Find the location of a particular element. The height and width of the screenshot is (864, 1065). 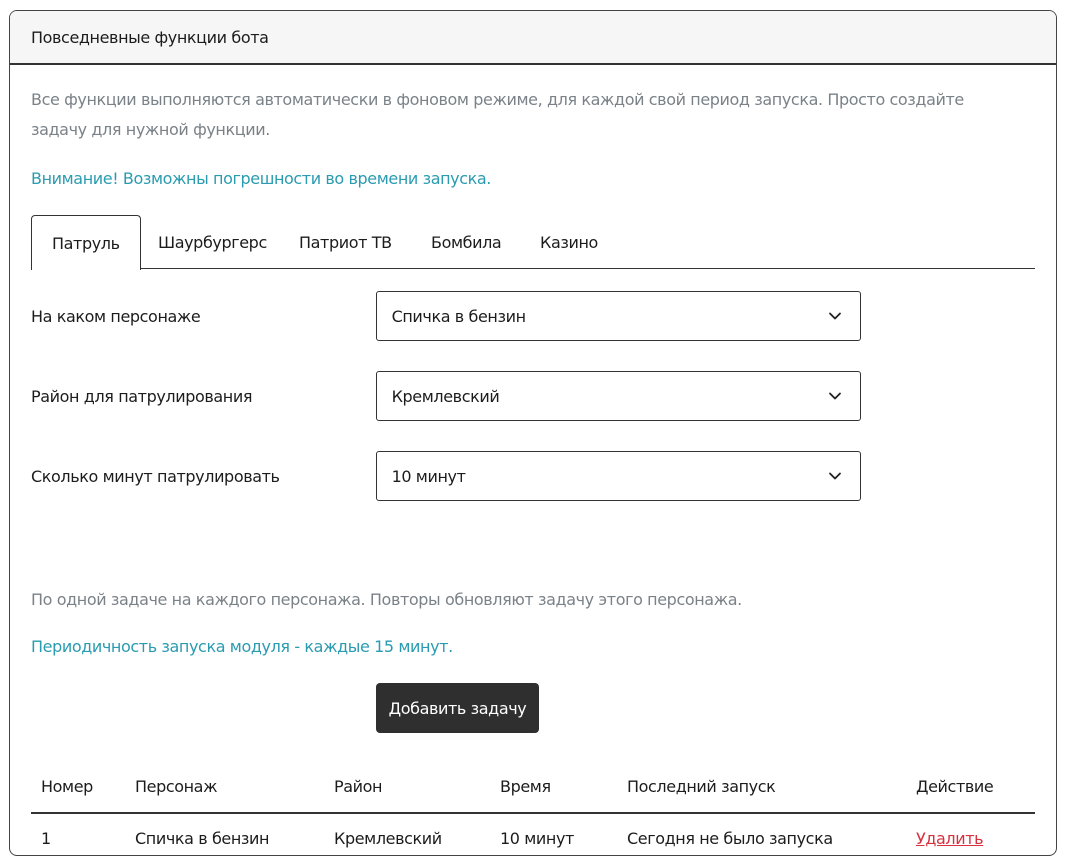

district-select-value: Кремлевский is located at coordinates (445, 396).